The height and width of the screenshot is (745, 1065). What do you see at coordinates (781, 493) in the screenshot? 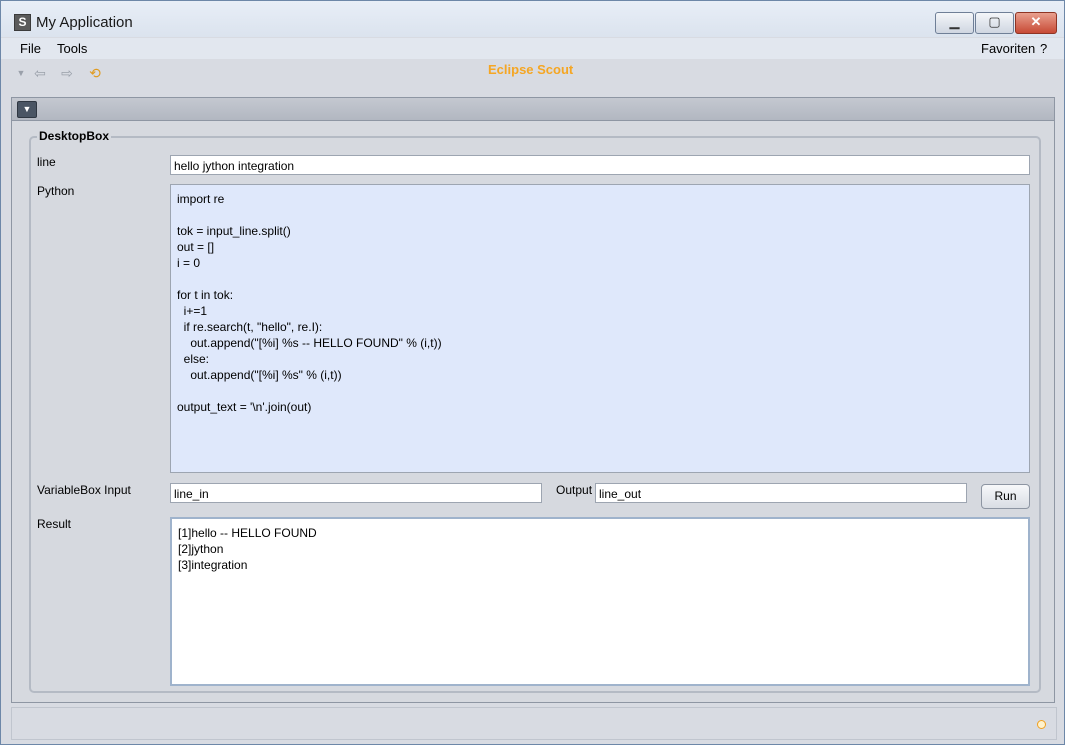
I see `output-variable-field: line_out` at bounding box center [781, 493].